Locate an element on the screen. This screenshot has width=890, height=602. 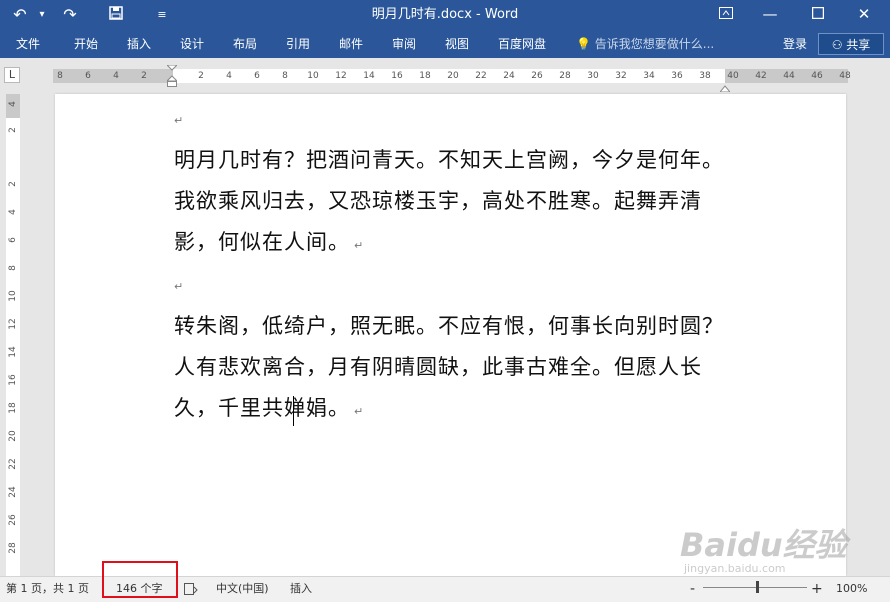
tab-mailings: 邮件 is located at coordinates (351, 44).